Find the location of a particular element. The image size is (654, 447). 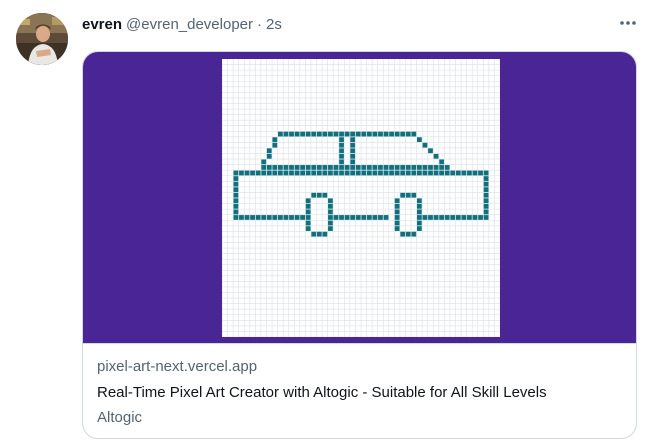

card-domain: pixel-art-next.vercel.app is located at coordinates (177, 366).